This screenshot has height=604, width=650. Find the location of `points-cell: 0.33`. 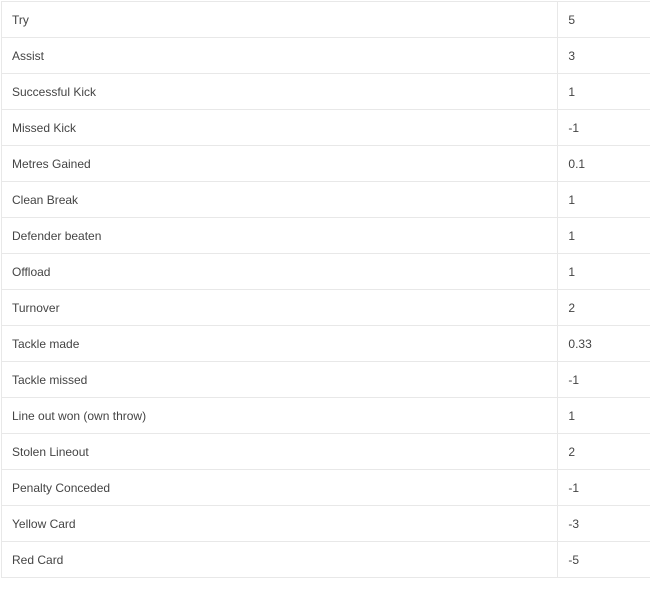

points-cell: 0.33 is located at coordinates (604, 344).